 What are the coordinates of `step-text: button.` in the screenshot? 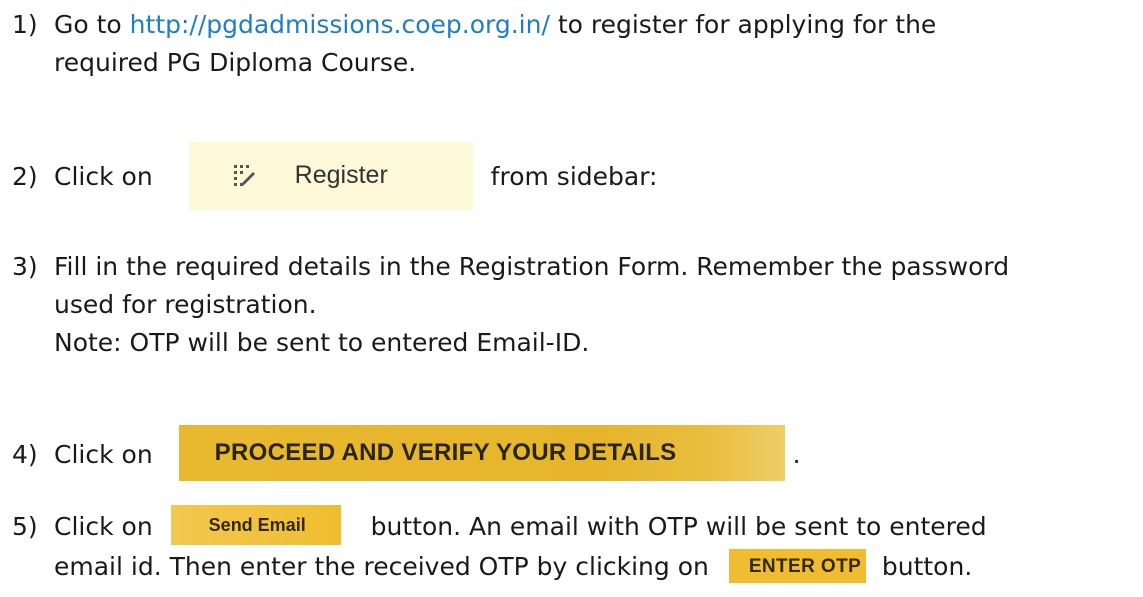 It's located at (927, 566).